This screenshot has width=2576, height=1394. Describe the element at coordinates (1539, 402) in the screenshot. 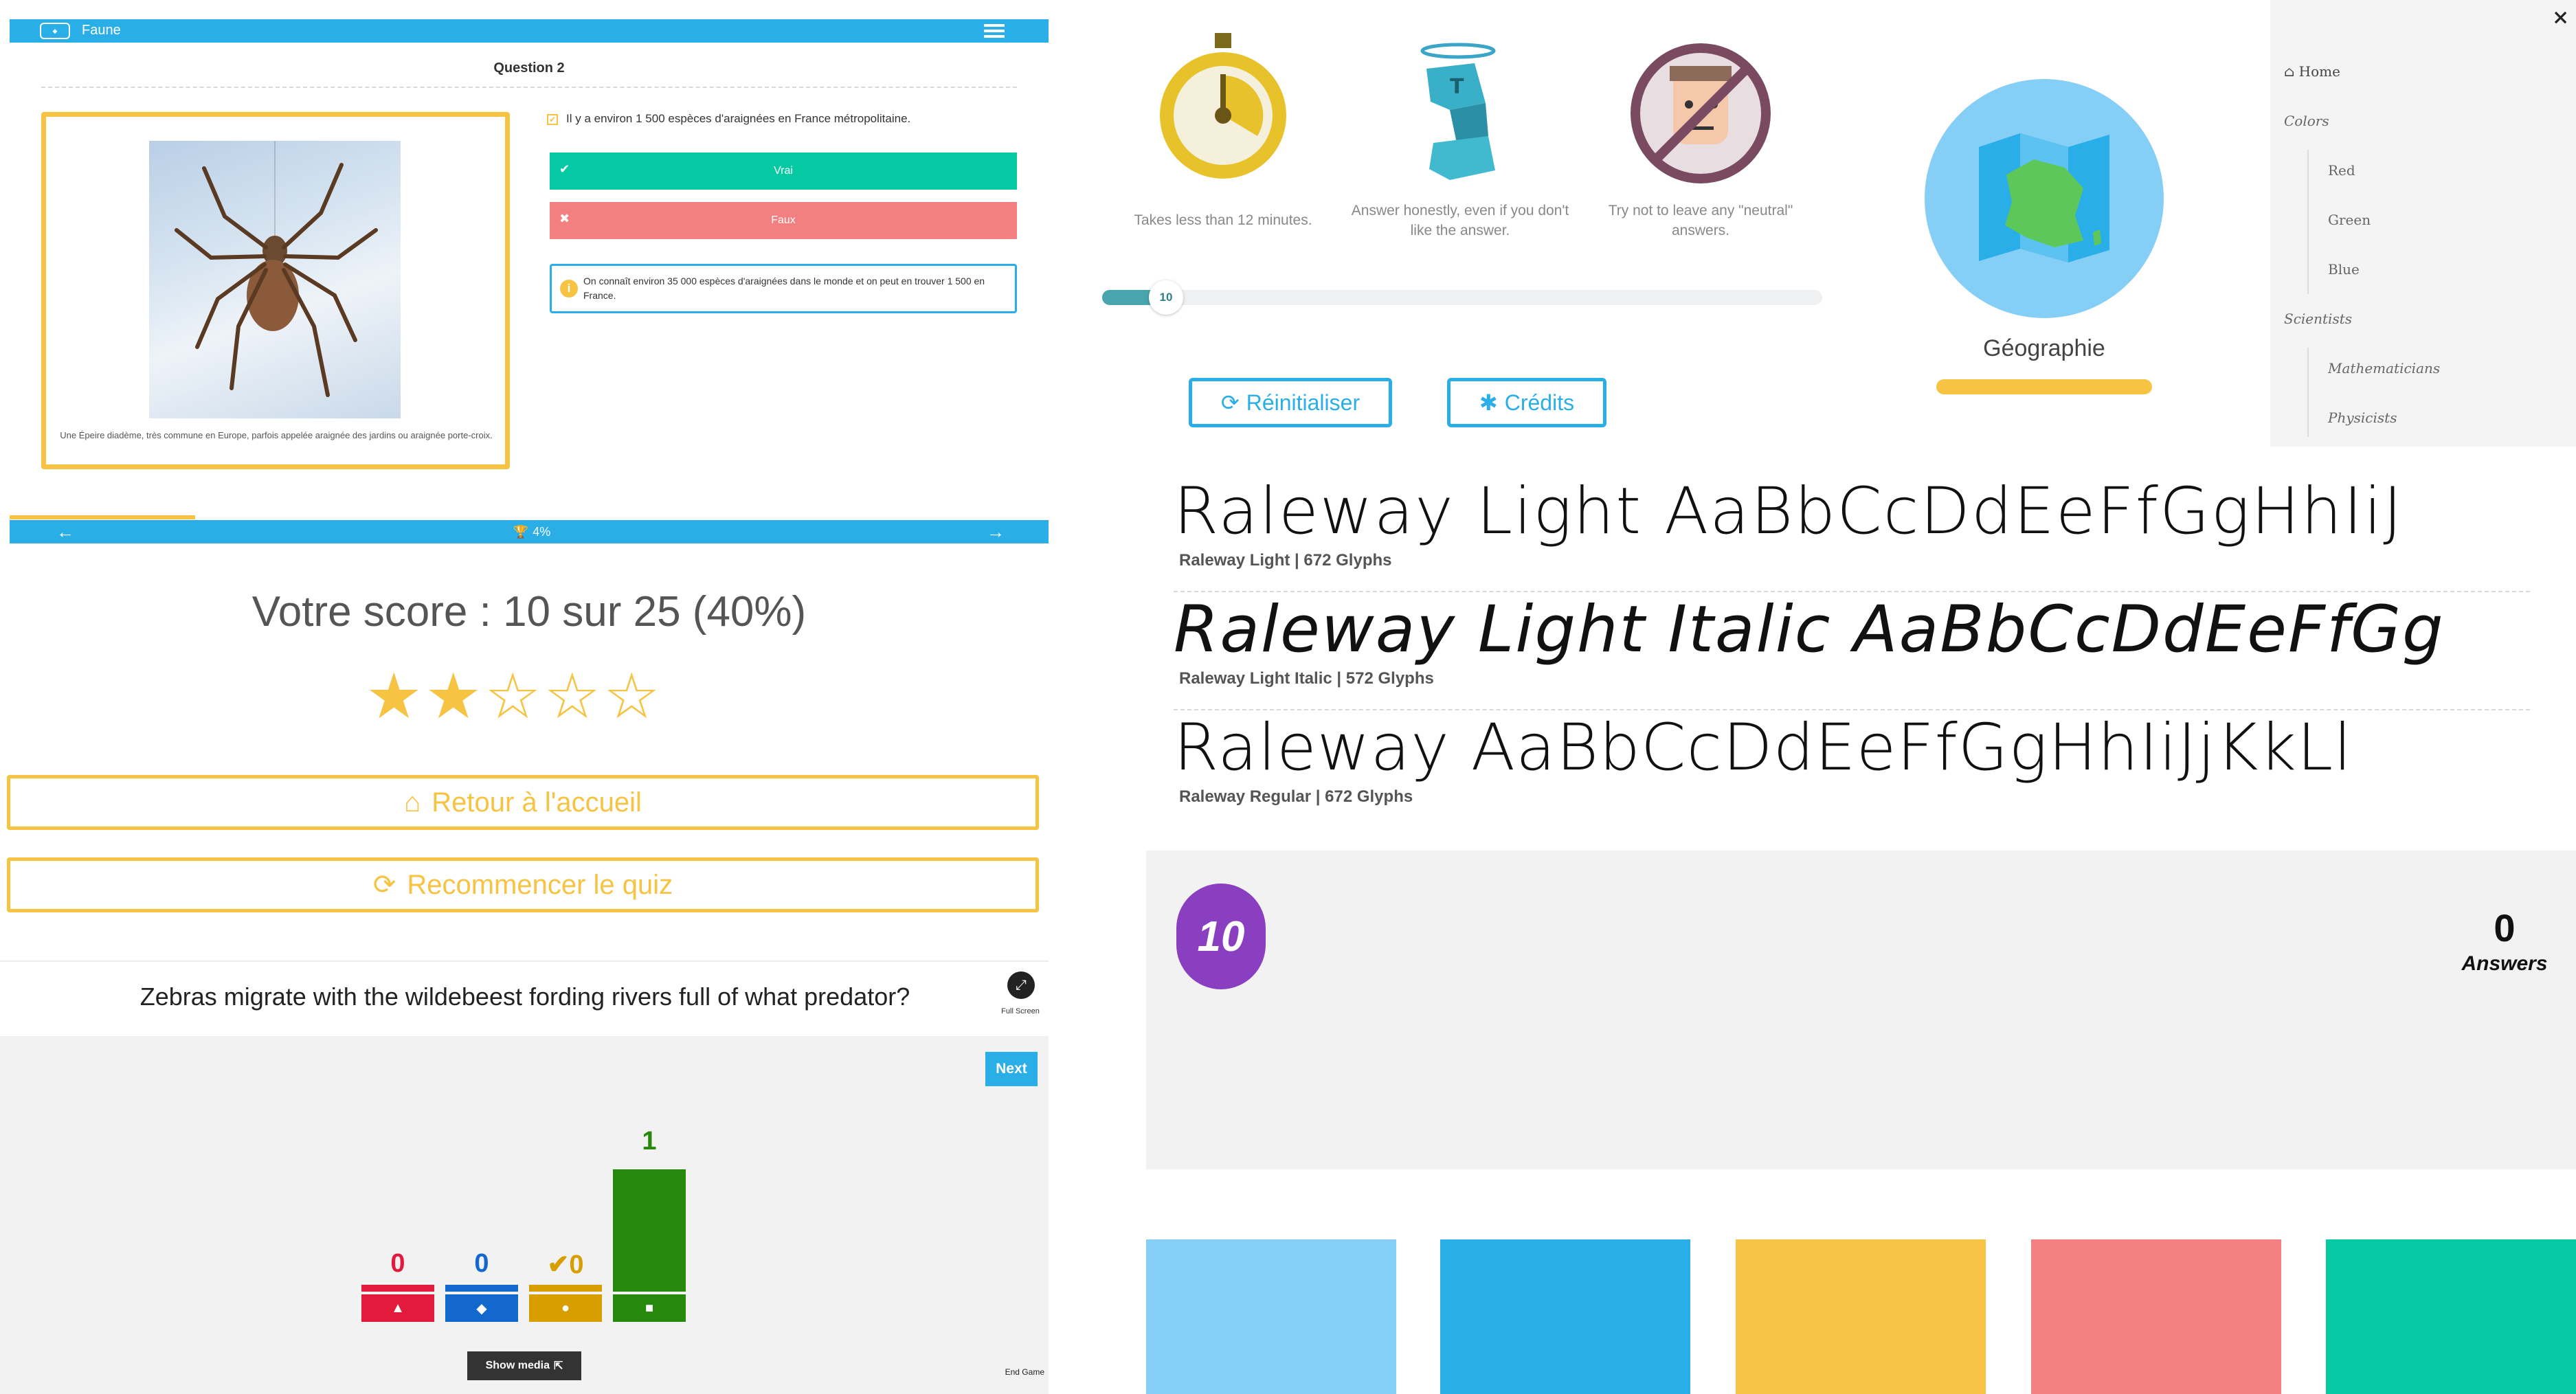

I see `credits-label: Crédits` at that location.